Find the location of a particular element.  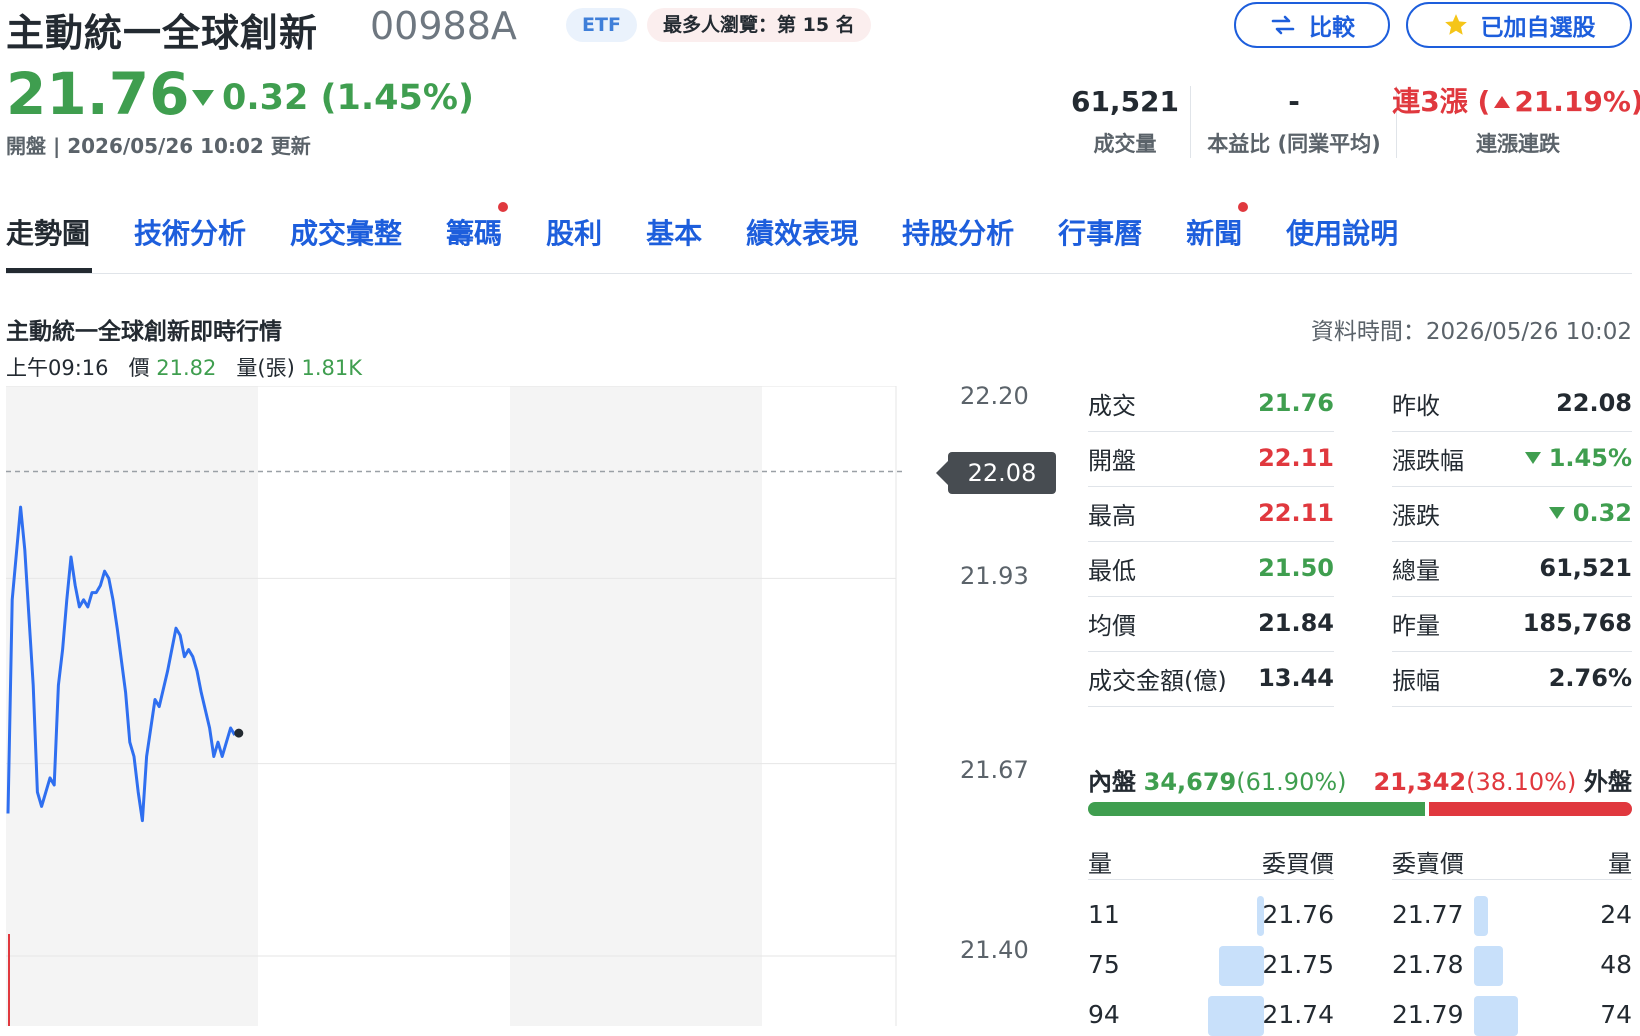

ob-ask-vol-header: 量 is located at coordinates (1620, 864).